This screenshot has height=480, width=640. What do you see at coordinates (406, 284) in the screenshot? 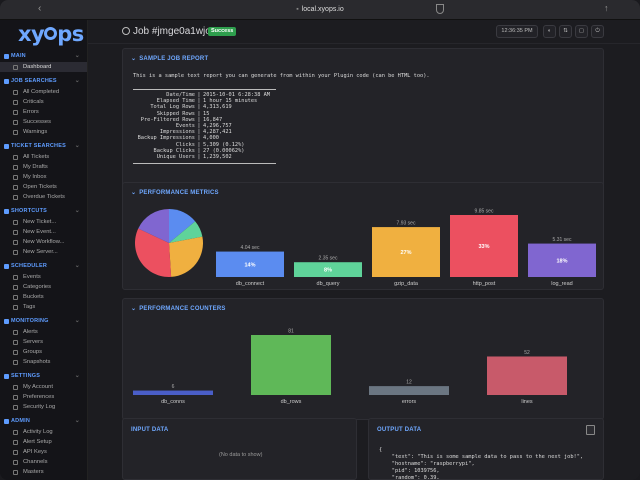
I see `category-label: gzip_data` at bounding box center [406, 284].